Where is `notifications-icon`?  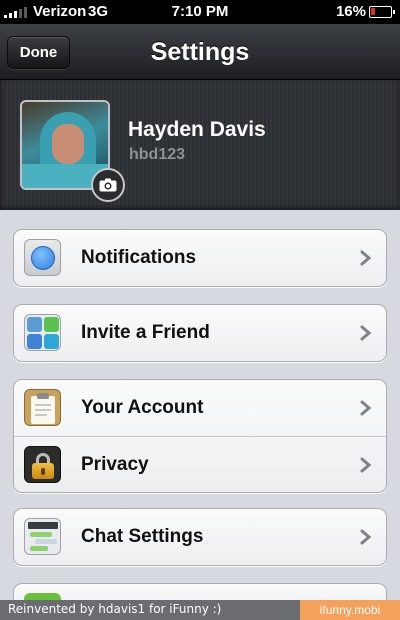 notifications-icon is located at coordinates (42, 257).